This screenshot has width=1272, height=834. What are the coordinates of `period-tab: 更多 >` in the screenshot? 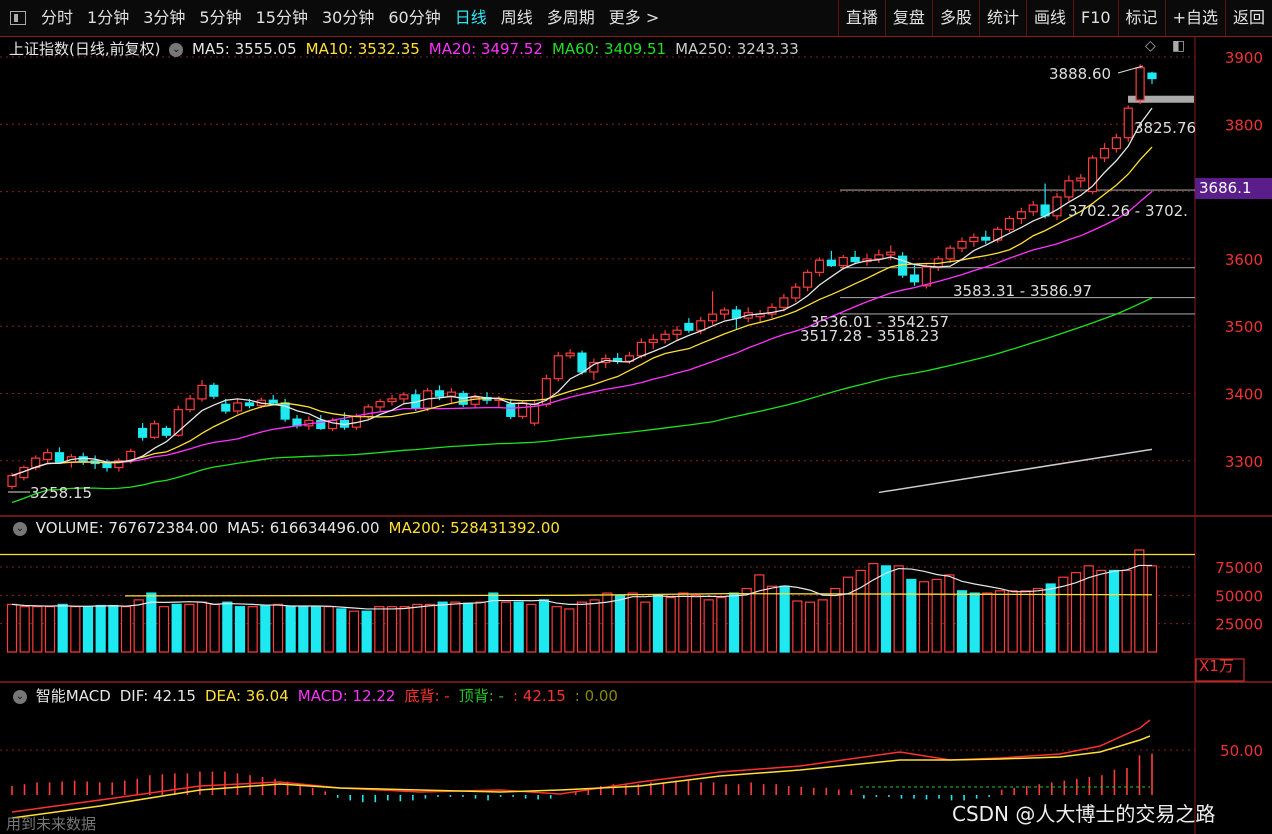 It's located at (634, 18).